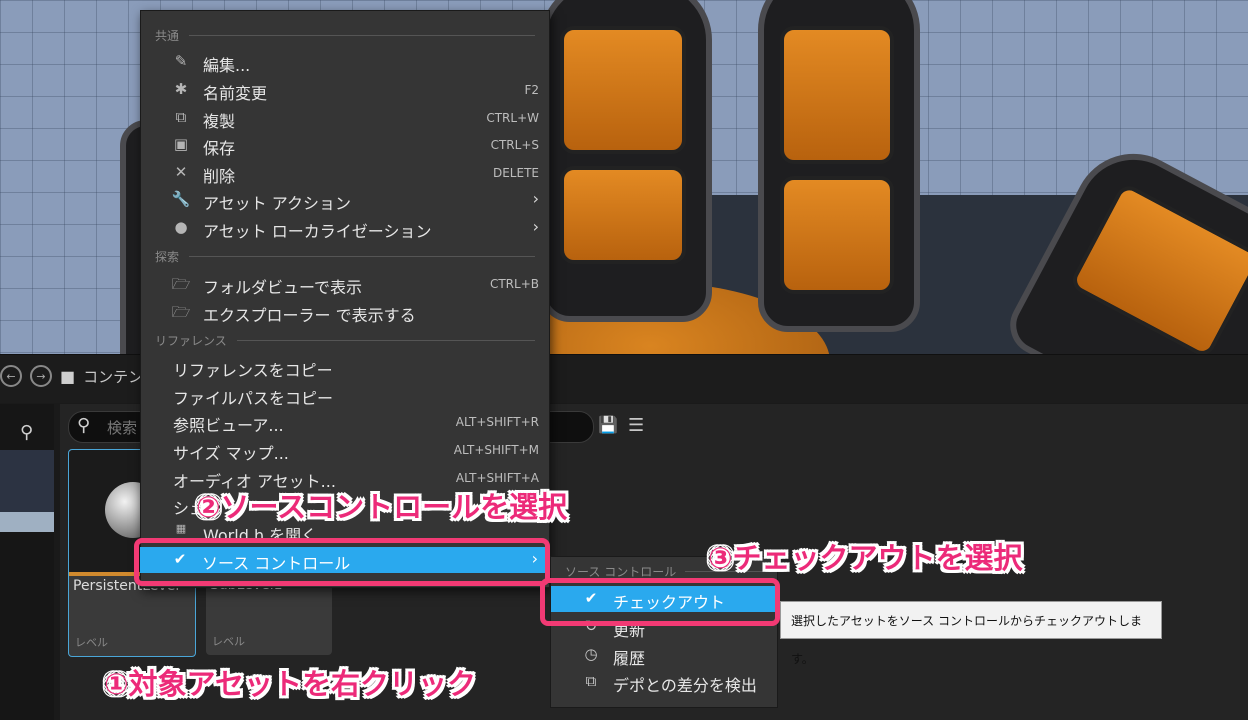 This screenshot has width=1248, height=720. I want to click on content-browser-nav: ← → ■ コンテンツ, so click(79, 376).